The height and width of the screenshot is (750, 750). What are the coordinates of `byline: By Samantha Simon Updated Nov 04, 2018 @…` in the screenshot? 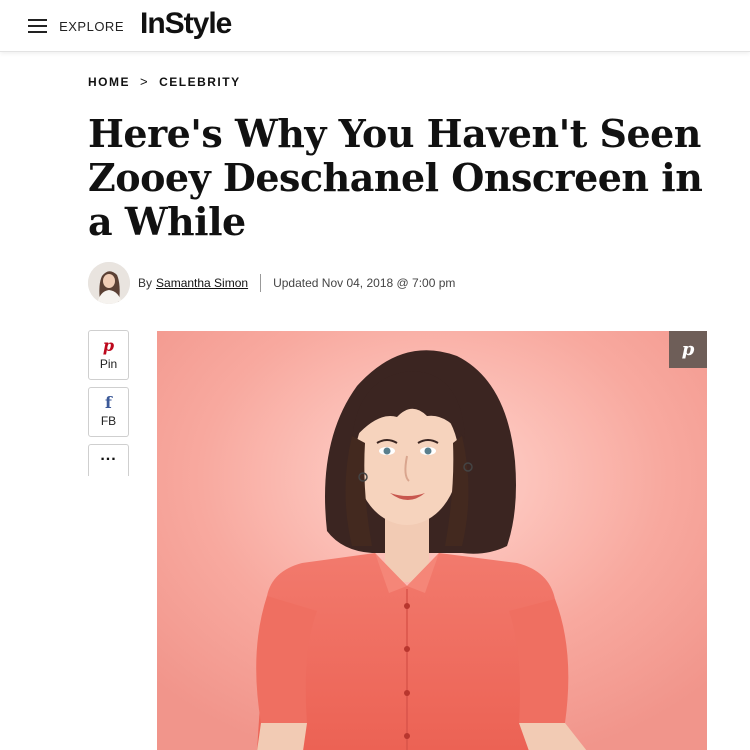 It's located at (271, 283).